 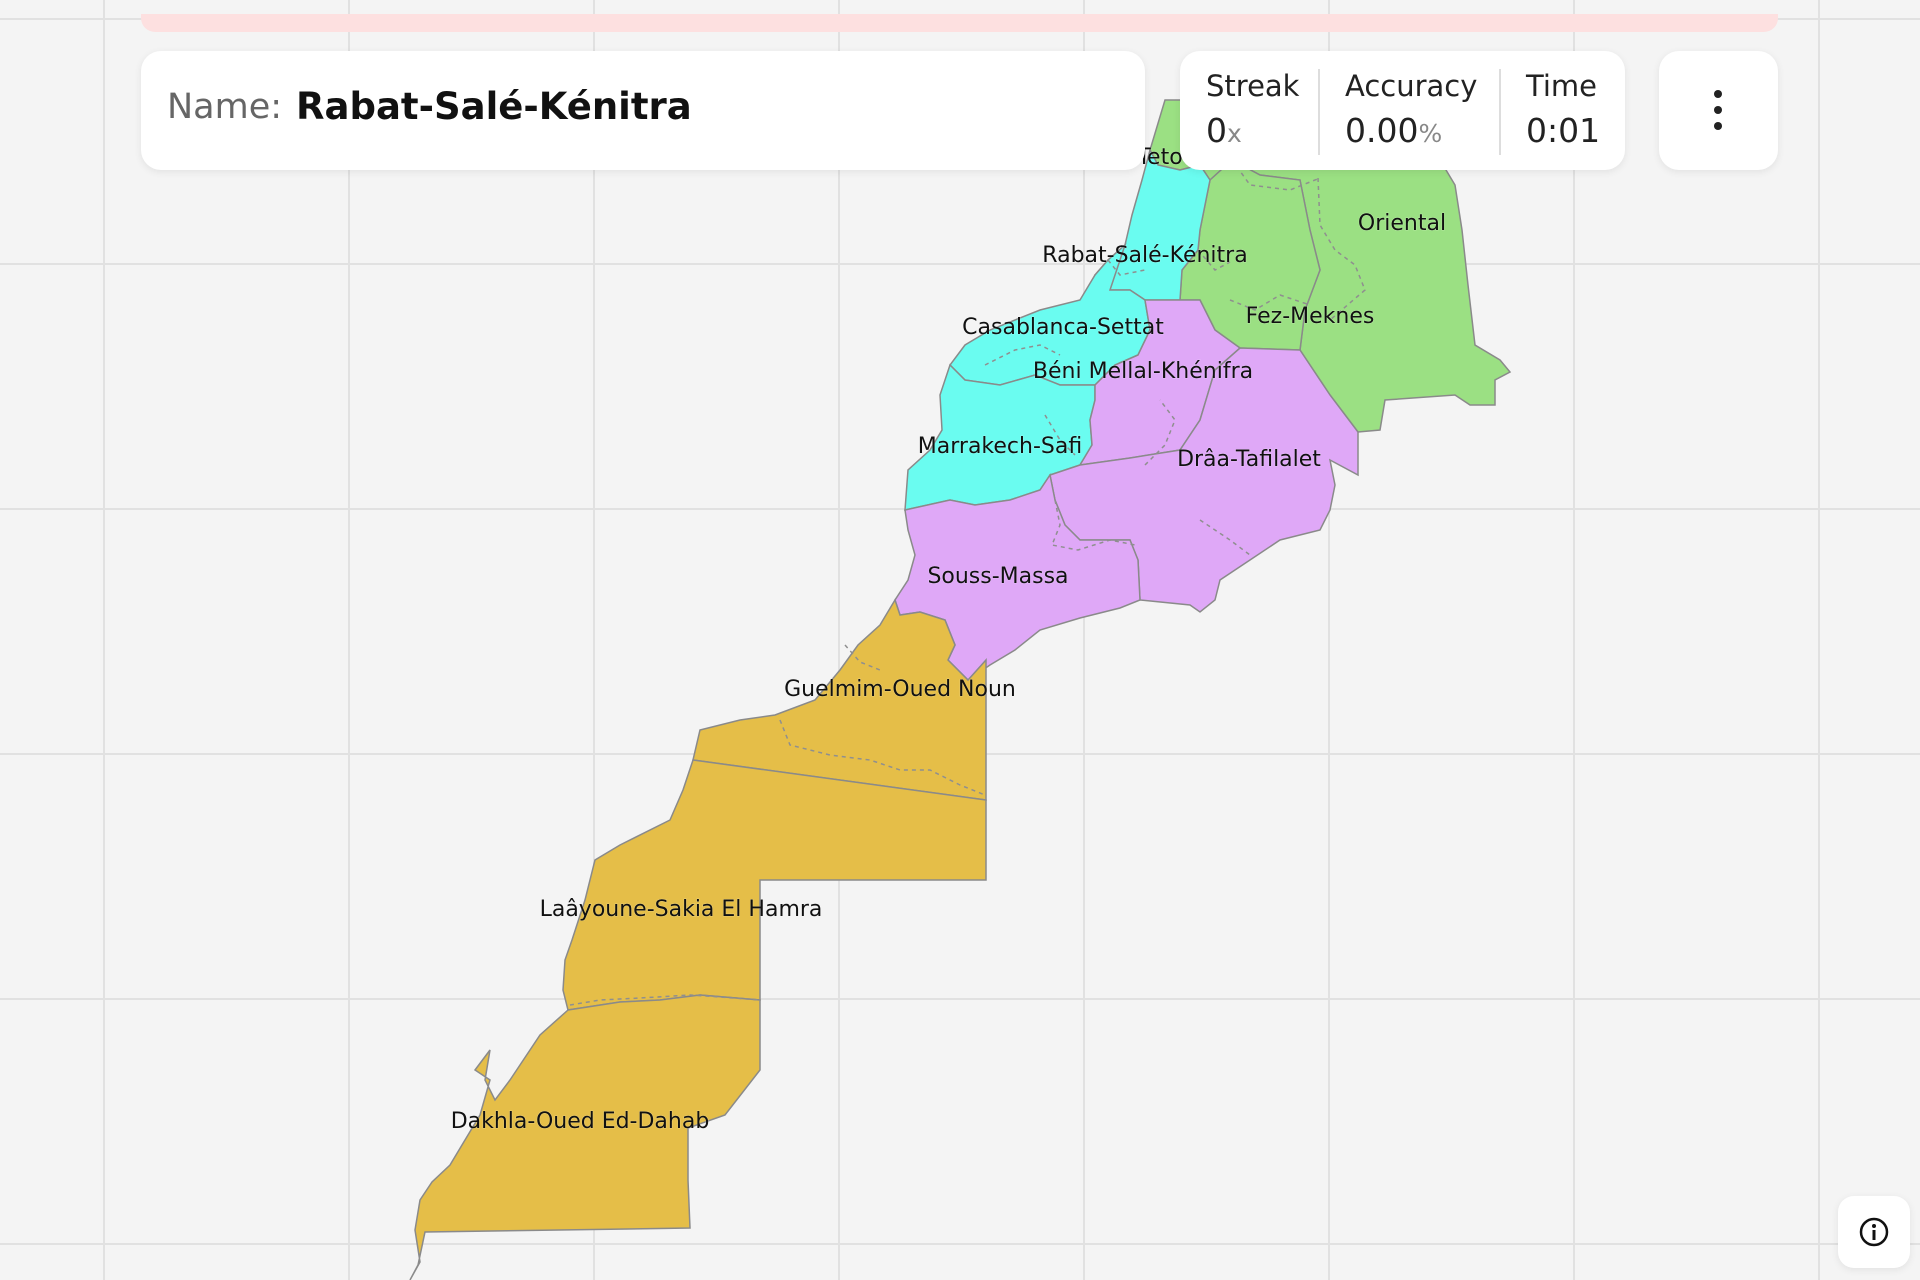 I want to click on menu-button, so click(x=1718, y=110).